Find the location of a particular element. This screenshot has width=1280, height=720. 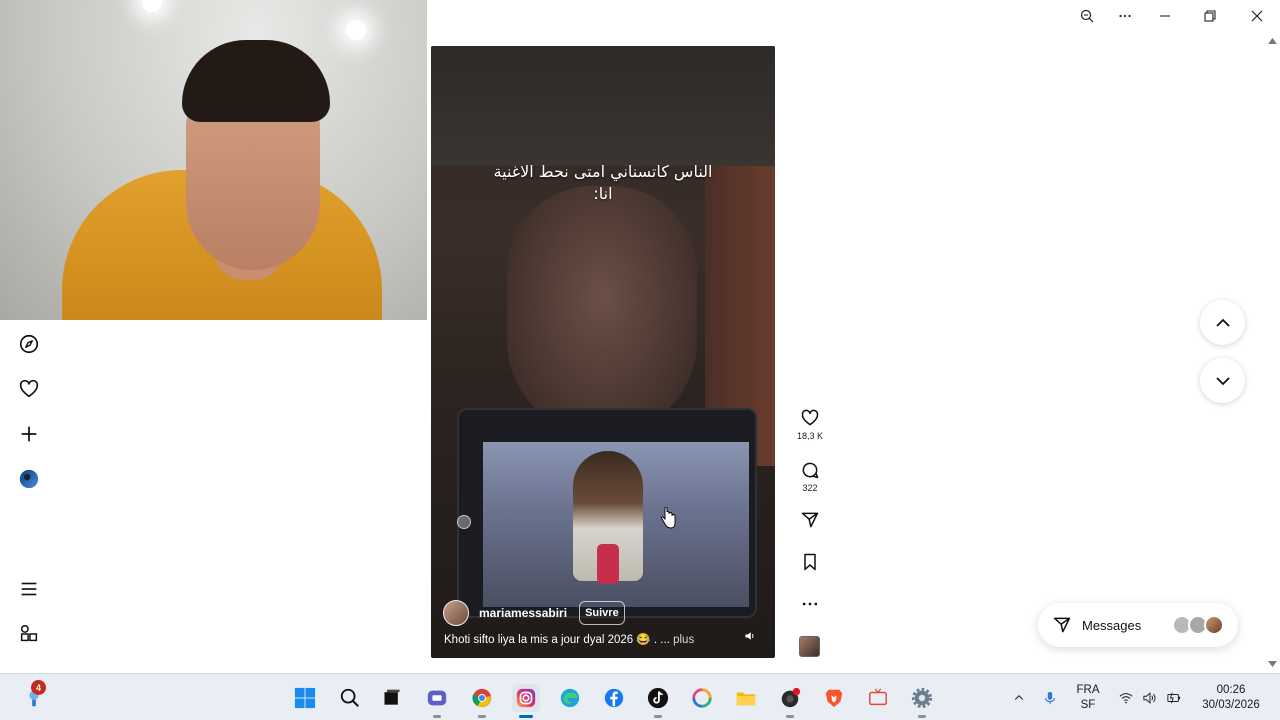

avatar is located at coordinates (29, 479).